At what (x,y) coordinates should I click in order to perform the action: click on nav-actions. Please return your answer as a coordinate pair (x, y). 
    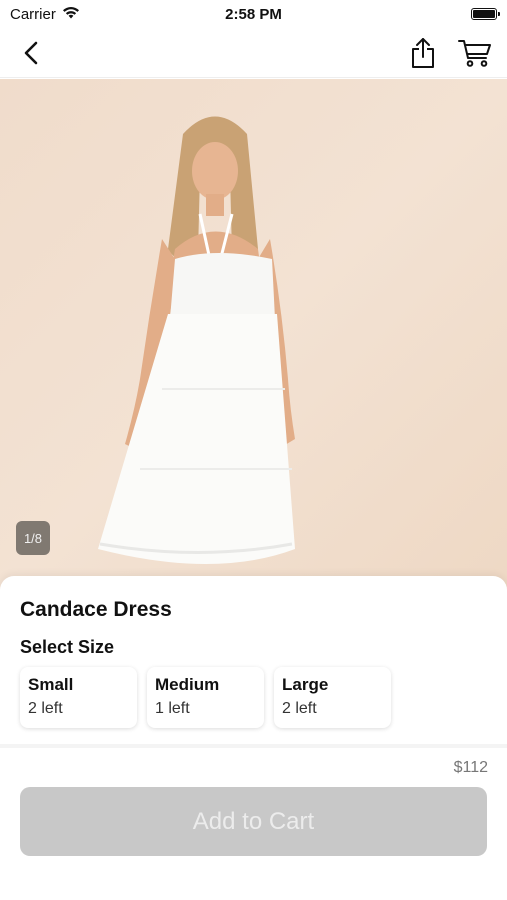
    Looking at the image, I should click on (449, 53).